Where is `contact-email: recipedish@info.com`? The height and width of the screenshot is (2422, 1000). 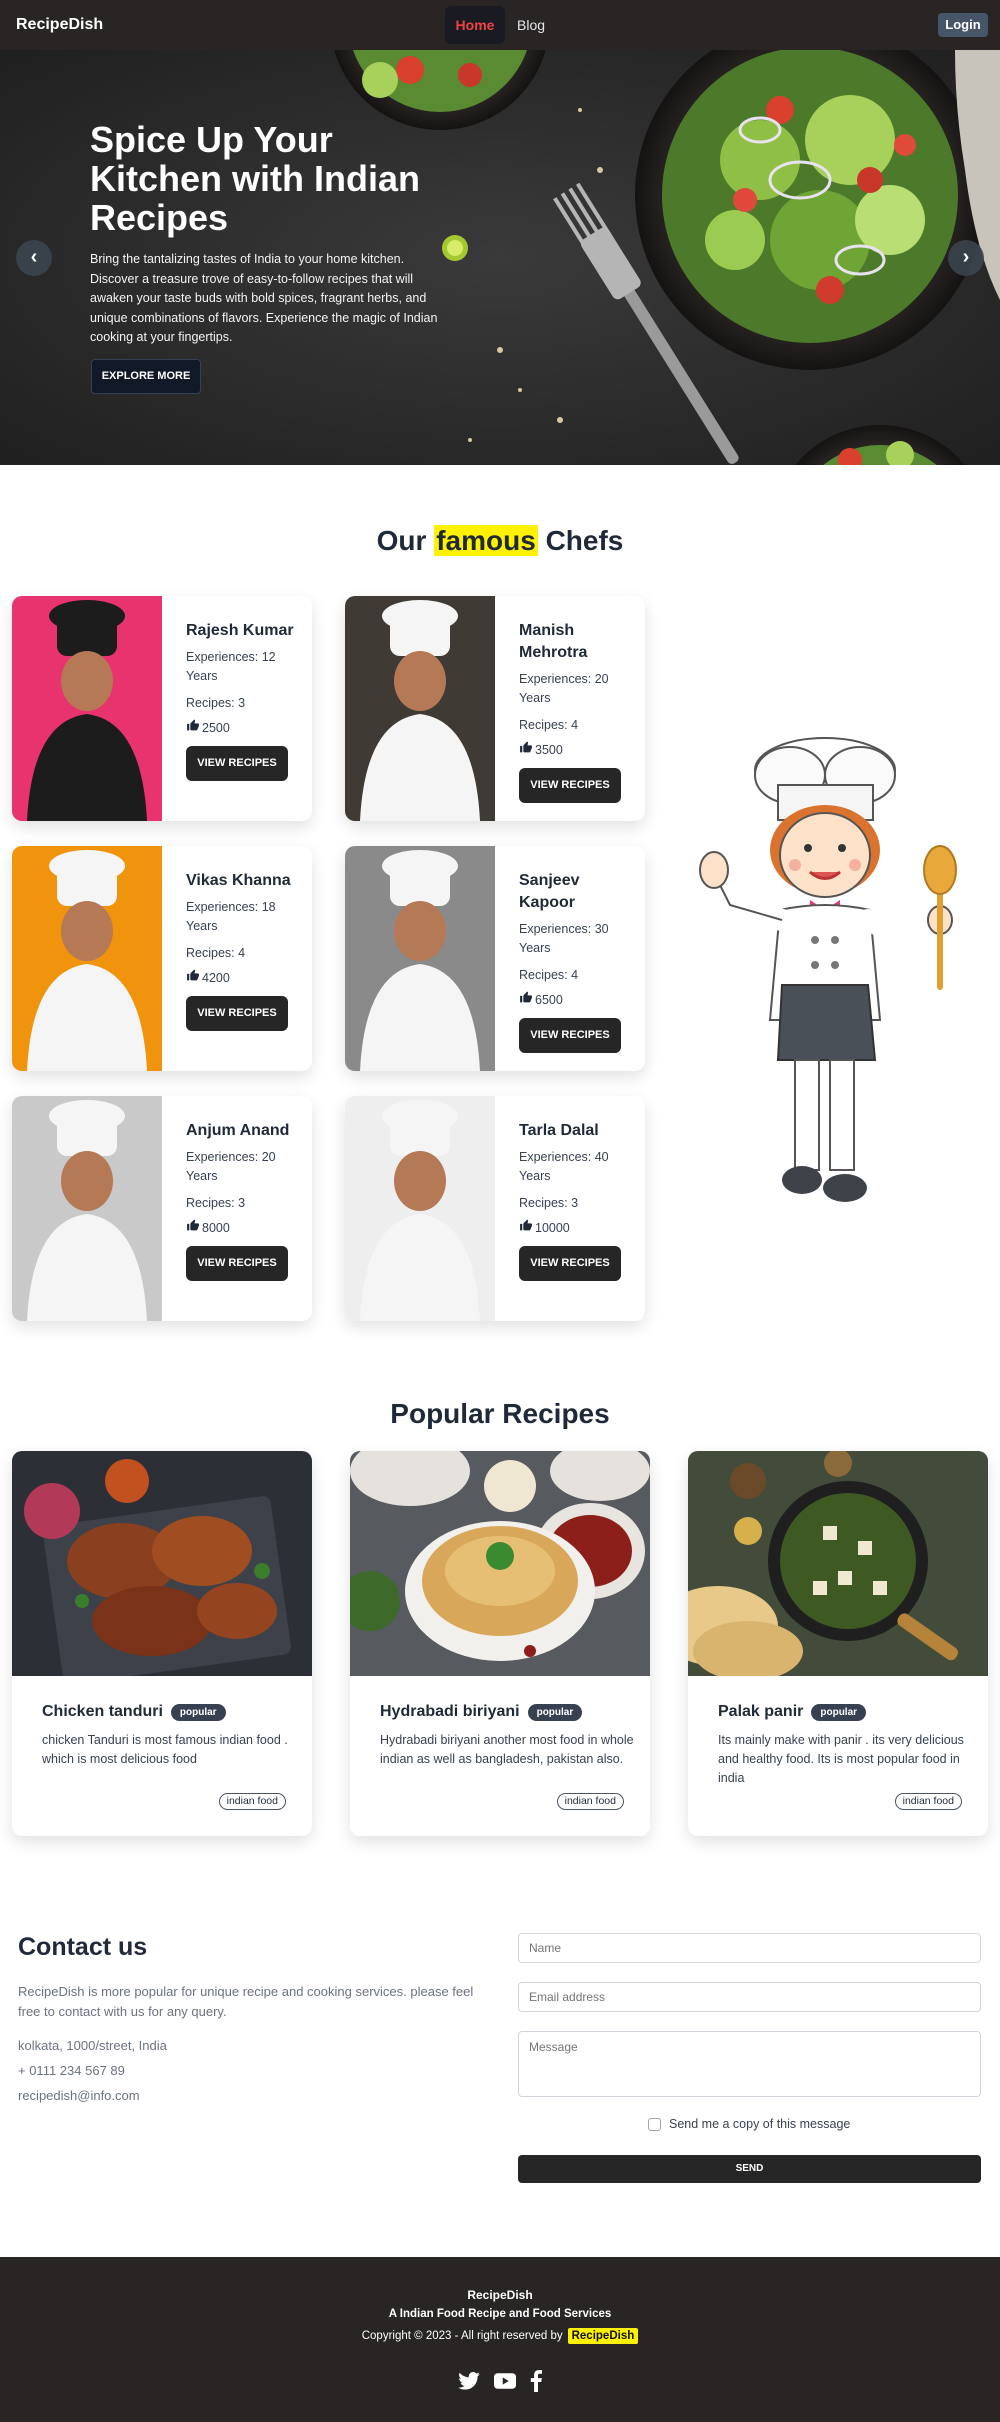
contact-email: recipedish@info.com is located at coordinates (79, 2095).